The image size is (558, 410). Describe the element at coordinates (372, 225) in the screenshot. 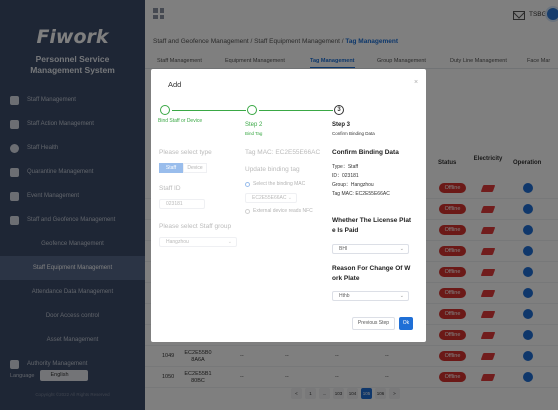

I see `license-paid-label: Whether The License Plat e Is Paid` at that location.